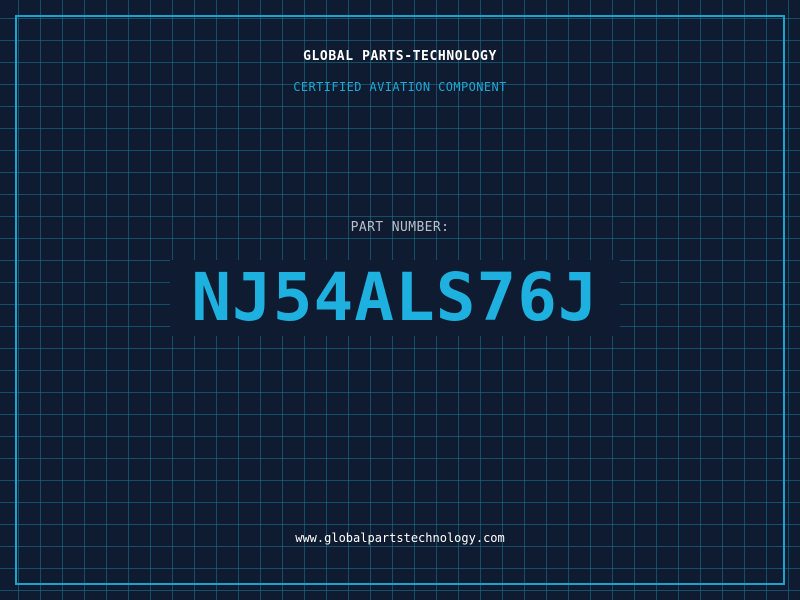  Describe the element at coordinates (400, 227) in the screenshot. I see `part-number-label: PART NUMBER:` at that location.